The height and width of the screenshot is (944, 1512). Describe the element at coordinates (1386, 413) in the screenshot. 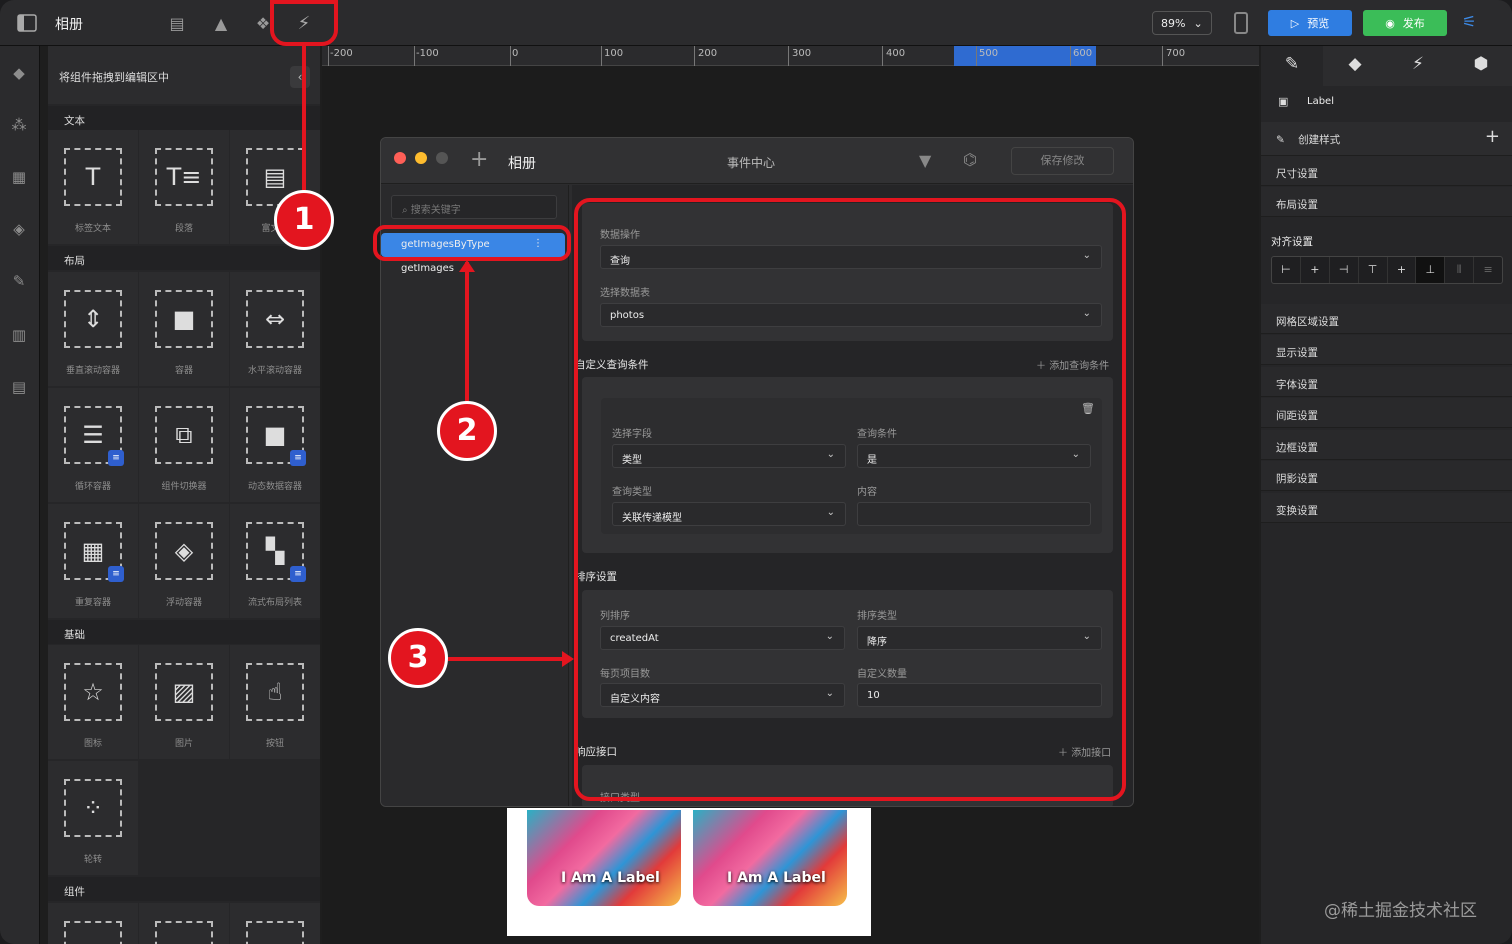

I see `spacing-settings: 间距设置` at that location.